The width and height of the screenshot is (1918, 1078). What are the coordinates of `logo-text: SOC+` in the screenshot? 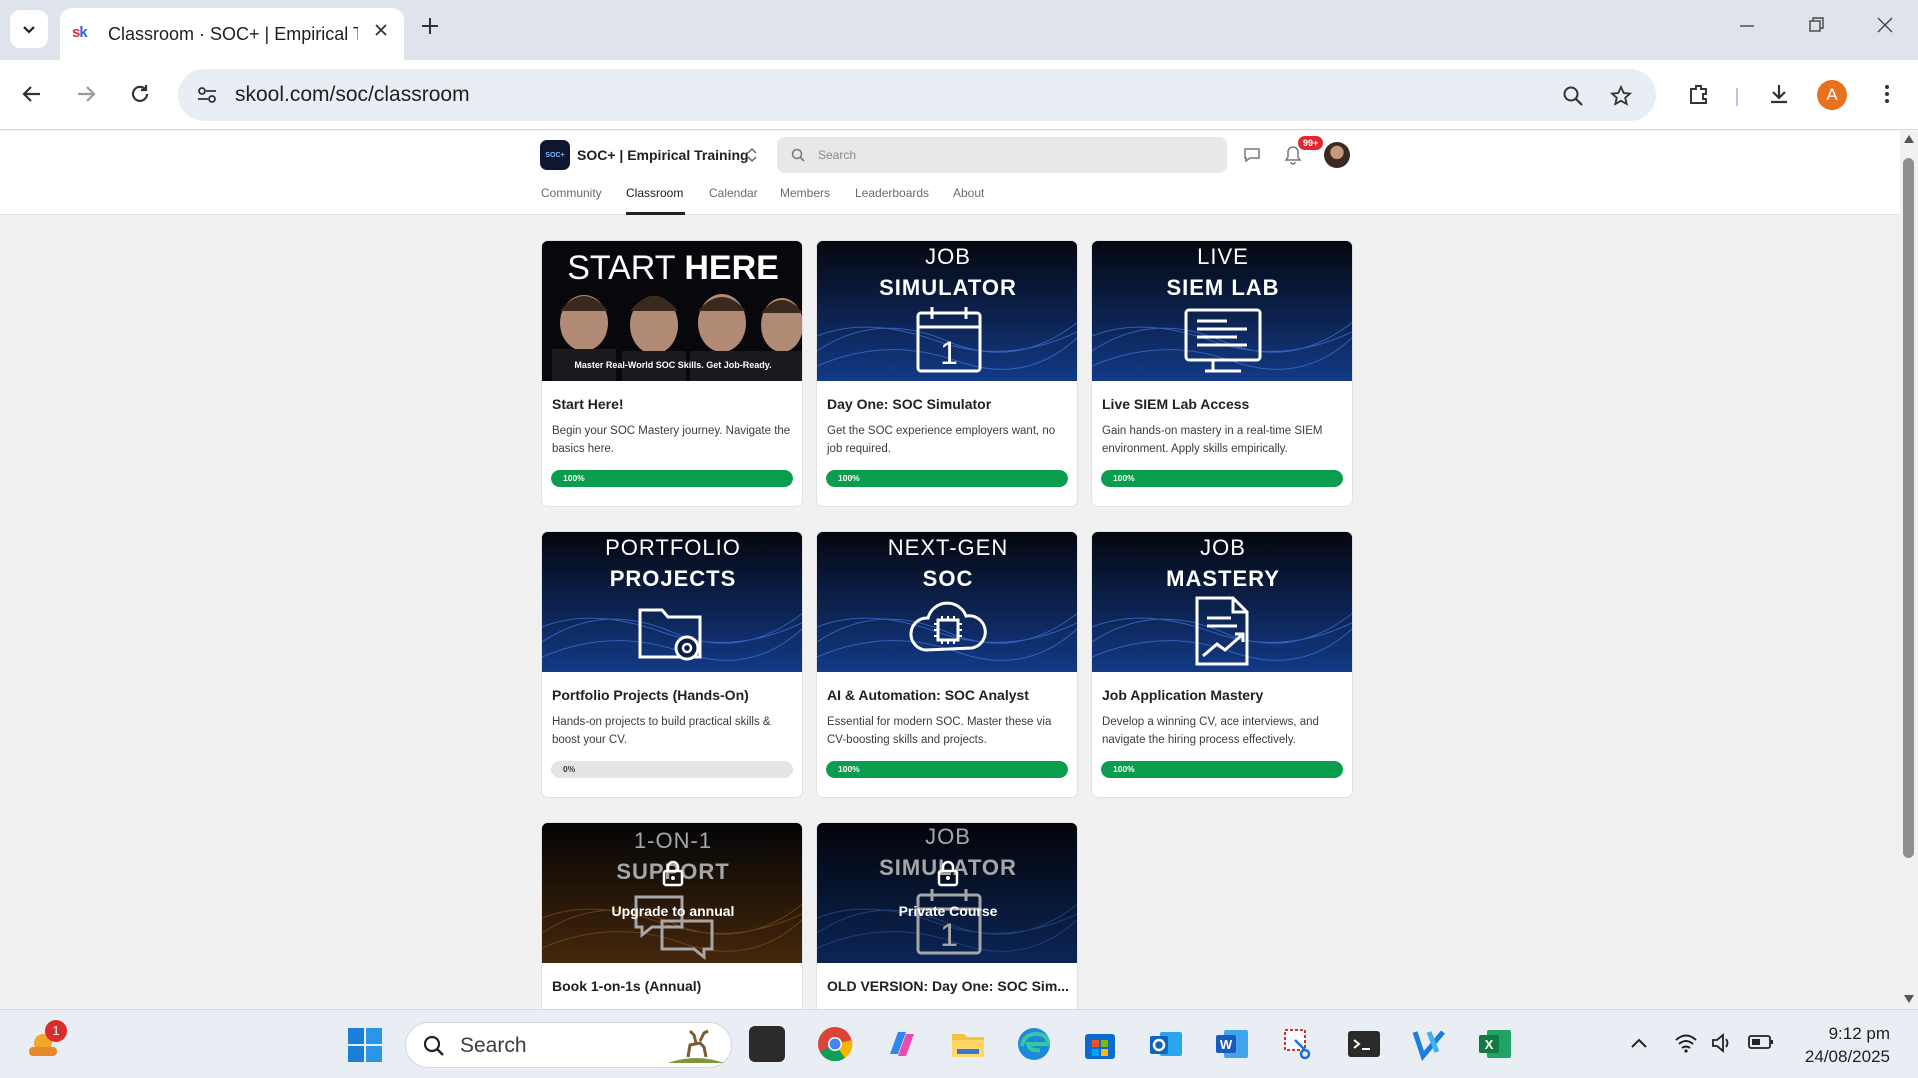 It's located at (555, 155).